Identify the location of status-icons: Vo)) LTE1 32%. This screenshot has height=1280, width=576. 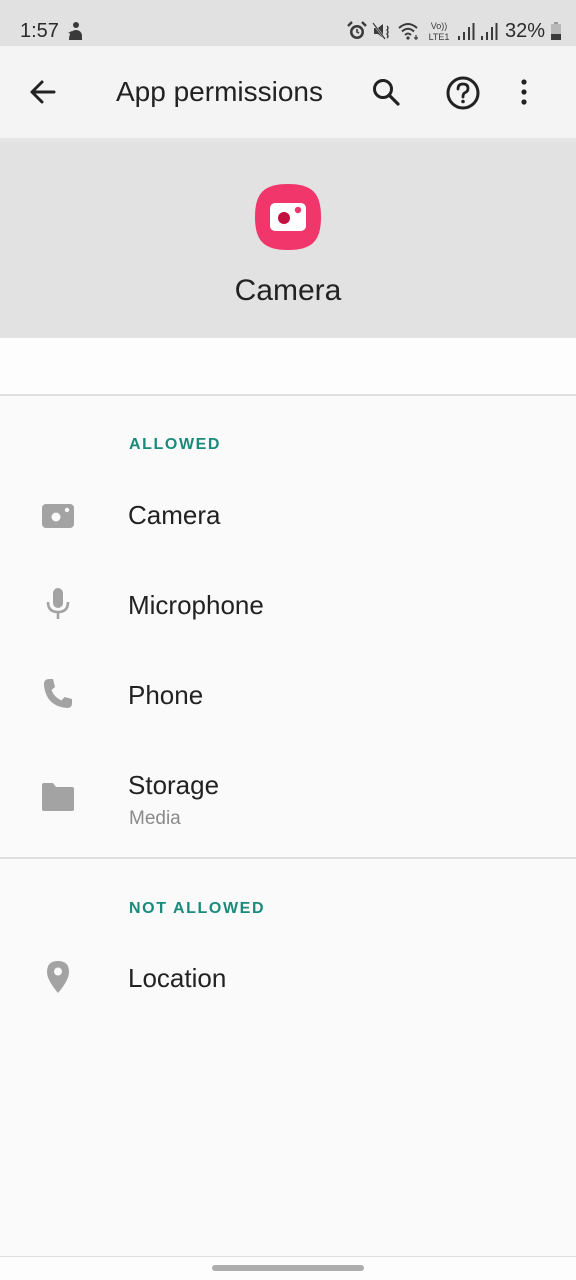
(454, 31).